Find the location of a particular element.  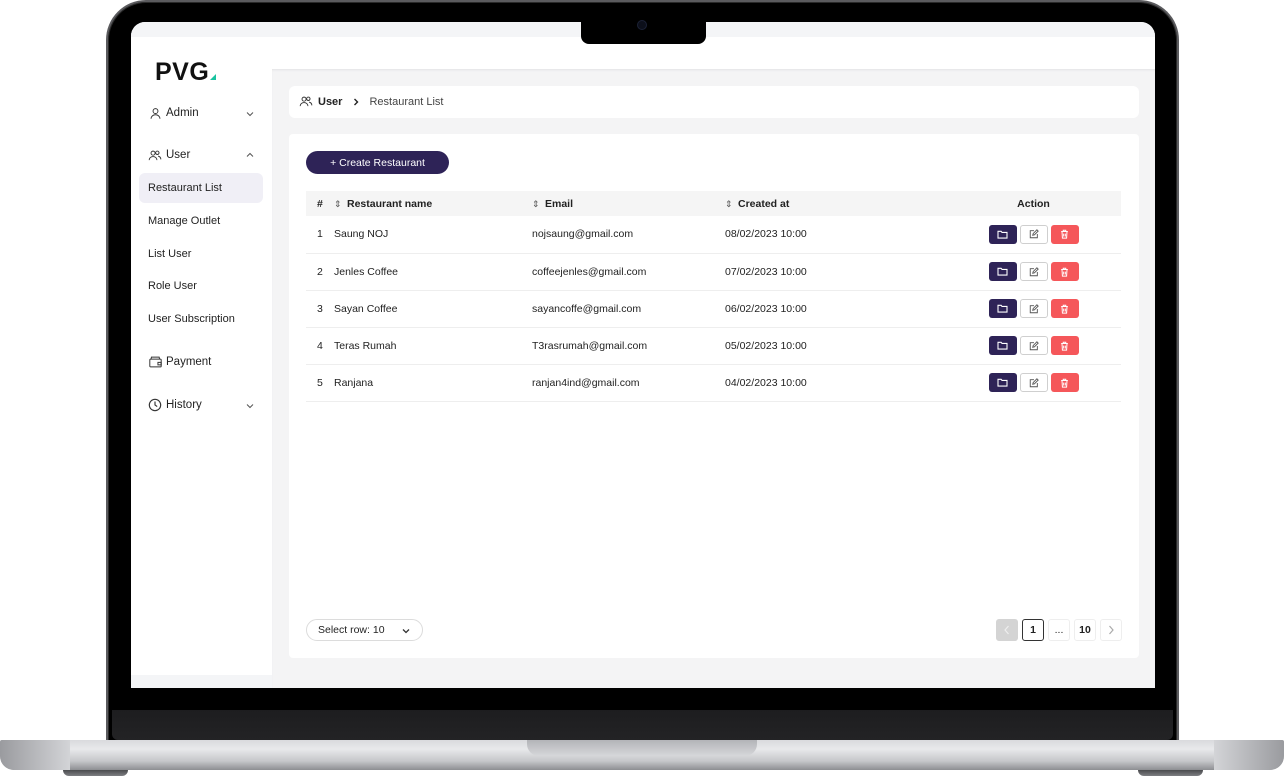

user-icon is located at coordinates (155, 113).